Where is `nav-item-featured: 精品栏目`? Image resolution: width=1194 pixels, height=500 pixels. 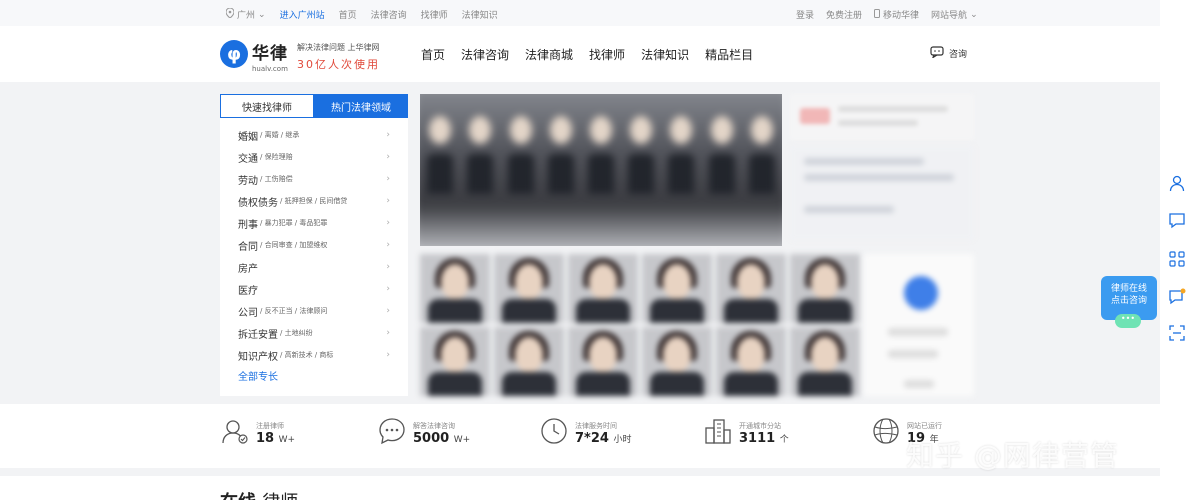 nav-item-featured: 精品栏目 is located at coordinates (729, 54).